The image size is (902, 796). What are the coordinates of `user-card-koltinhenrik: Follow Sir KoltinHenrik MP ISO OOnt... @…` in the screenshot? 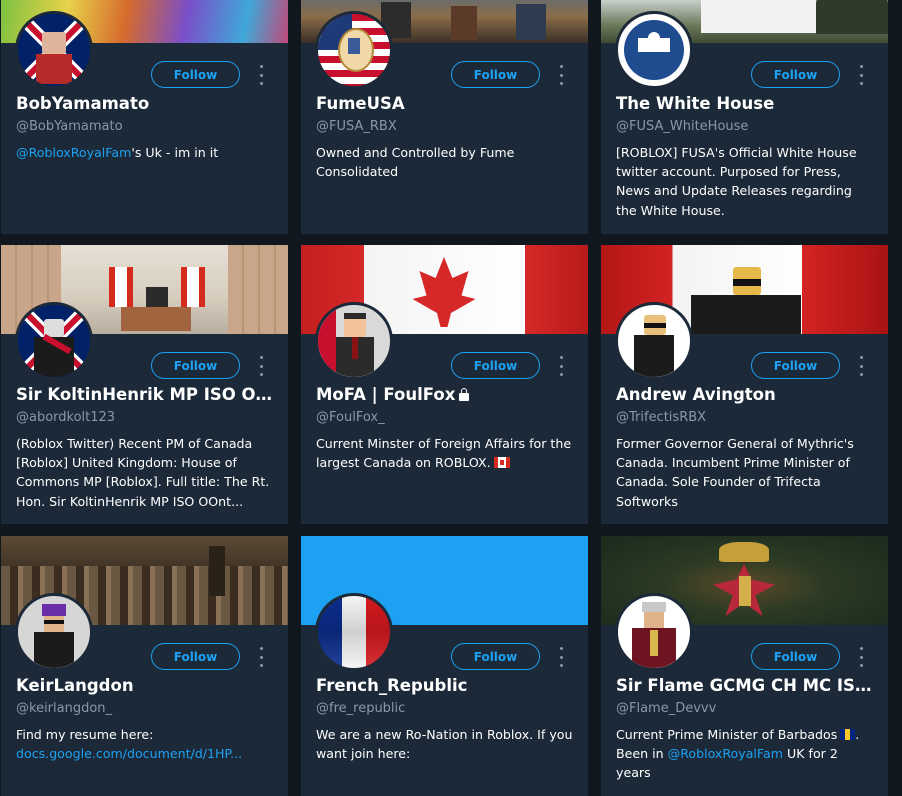 It's located at (144, 384).